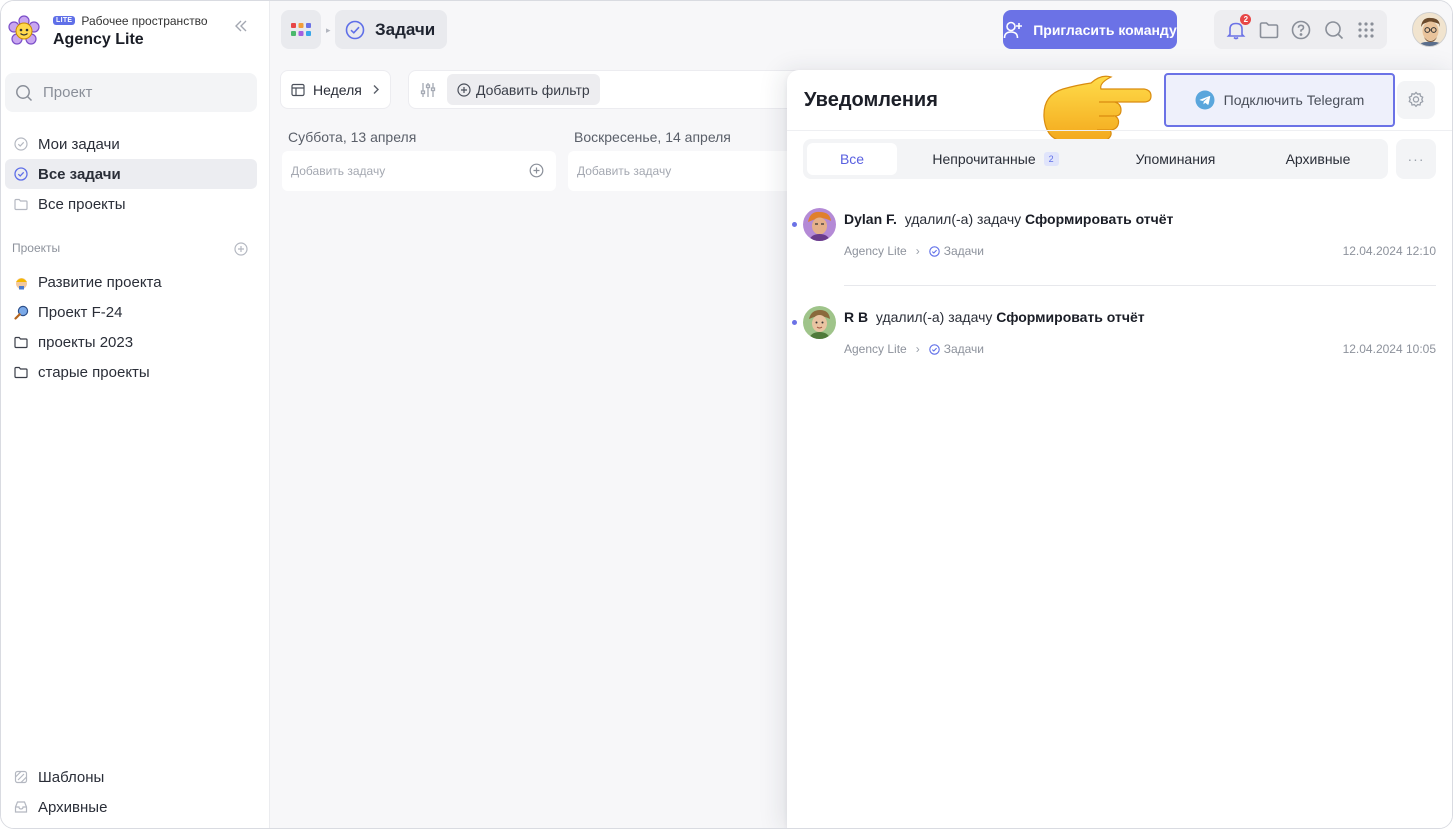  Describe the element at coordinates (79, 144) in the screenshot. I see `nav-label: Мои задачи` at that location.